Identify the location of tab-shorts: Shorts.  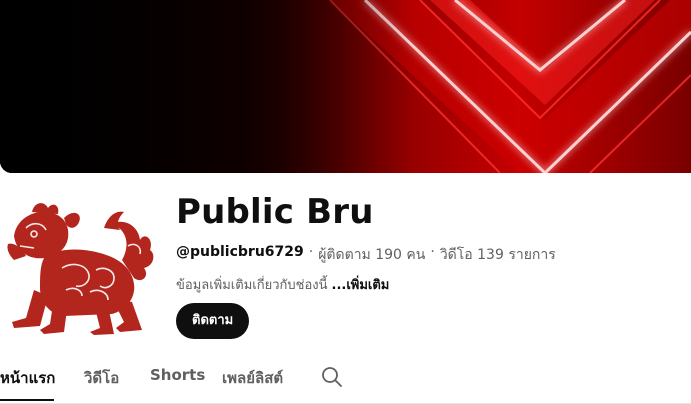
(177, 375).